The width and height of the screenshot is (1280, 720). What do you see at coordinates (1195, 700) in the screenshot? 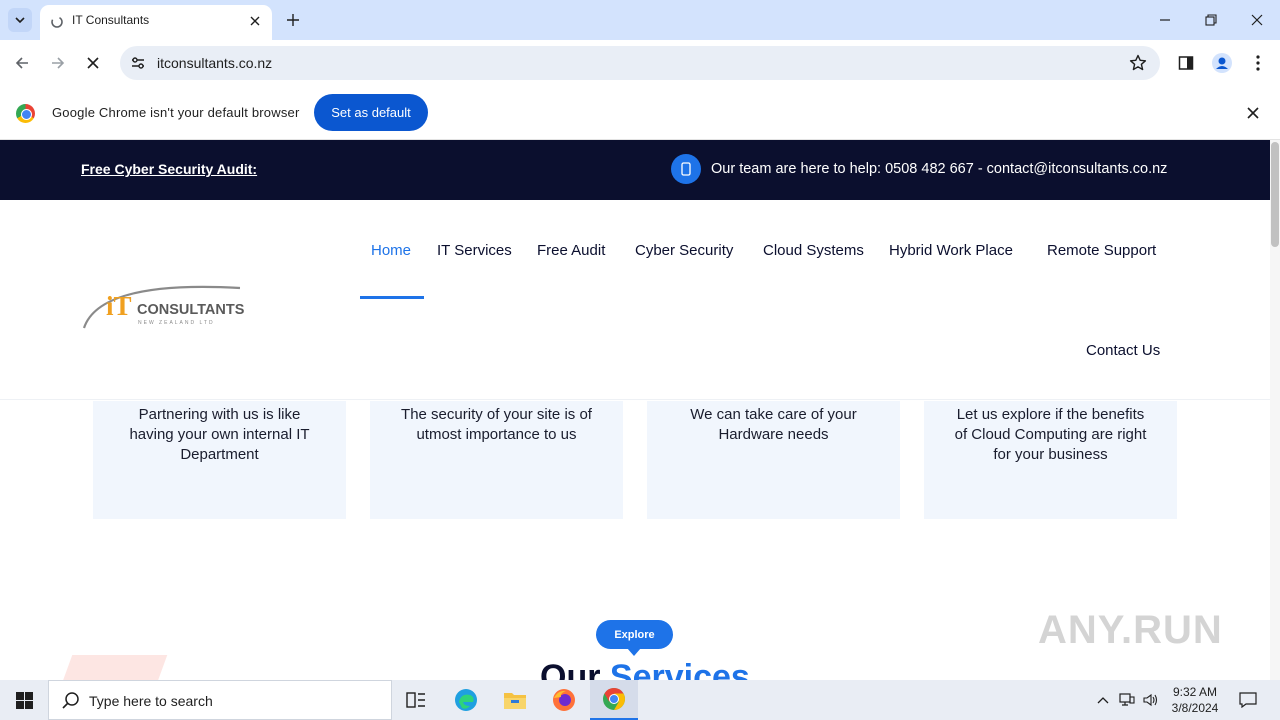
I see `taskbar-clock: 9:32 AM 3/8/2024` at bounding box center [1195, 700].